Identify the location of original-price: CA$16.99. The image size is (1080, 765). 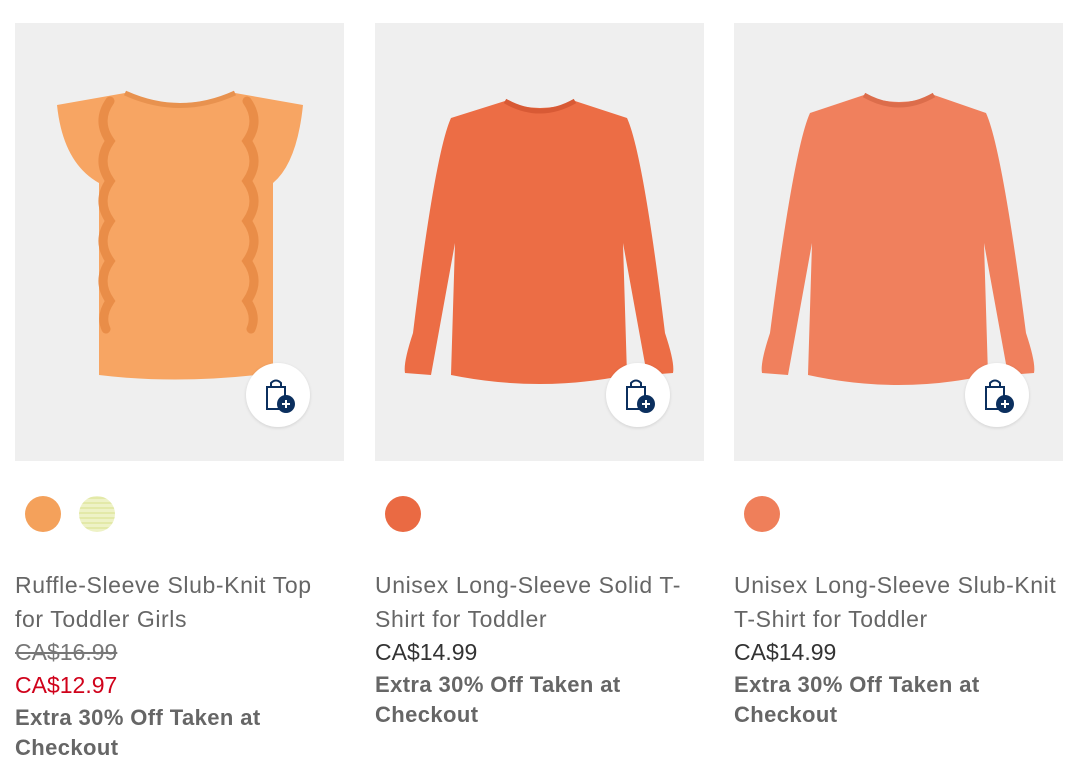
(66, 652).